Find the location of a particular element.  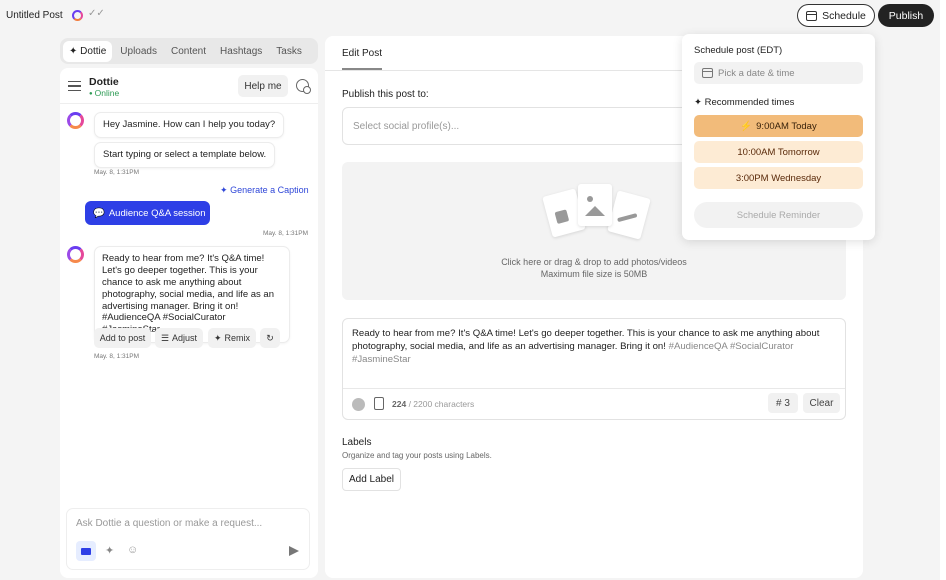

template-box-button is located at coordinates (86, 551).